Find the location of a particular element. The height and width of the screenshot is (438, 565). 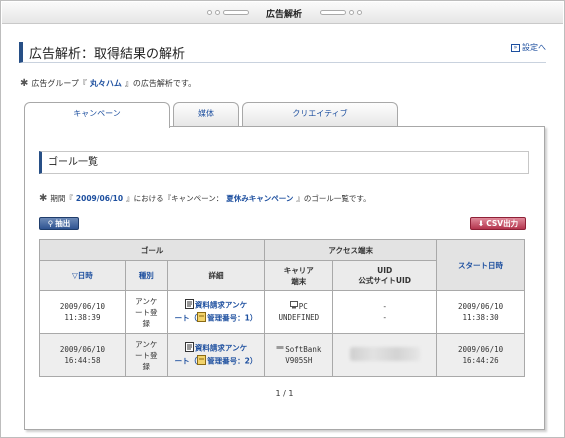

lead-suffix: 』の広告解析です。 is located at coordinates (160, 83).